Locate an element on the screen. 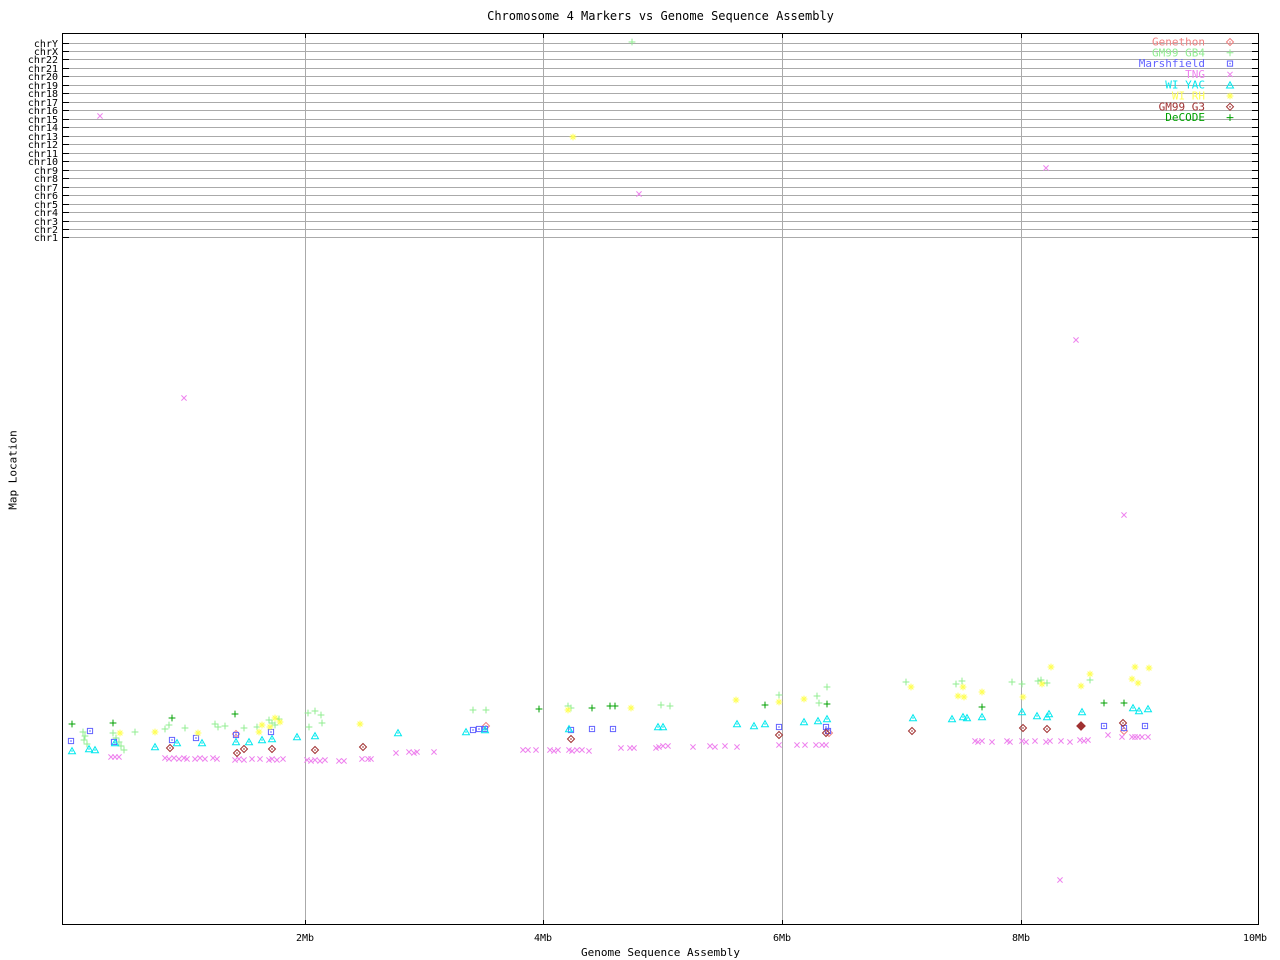 The height and width of the screenshot is (960, 1280). chromosome-label: chr1 is located at coordinates (46, 238).